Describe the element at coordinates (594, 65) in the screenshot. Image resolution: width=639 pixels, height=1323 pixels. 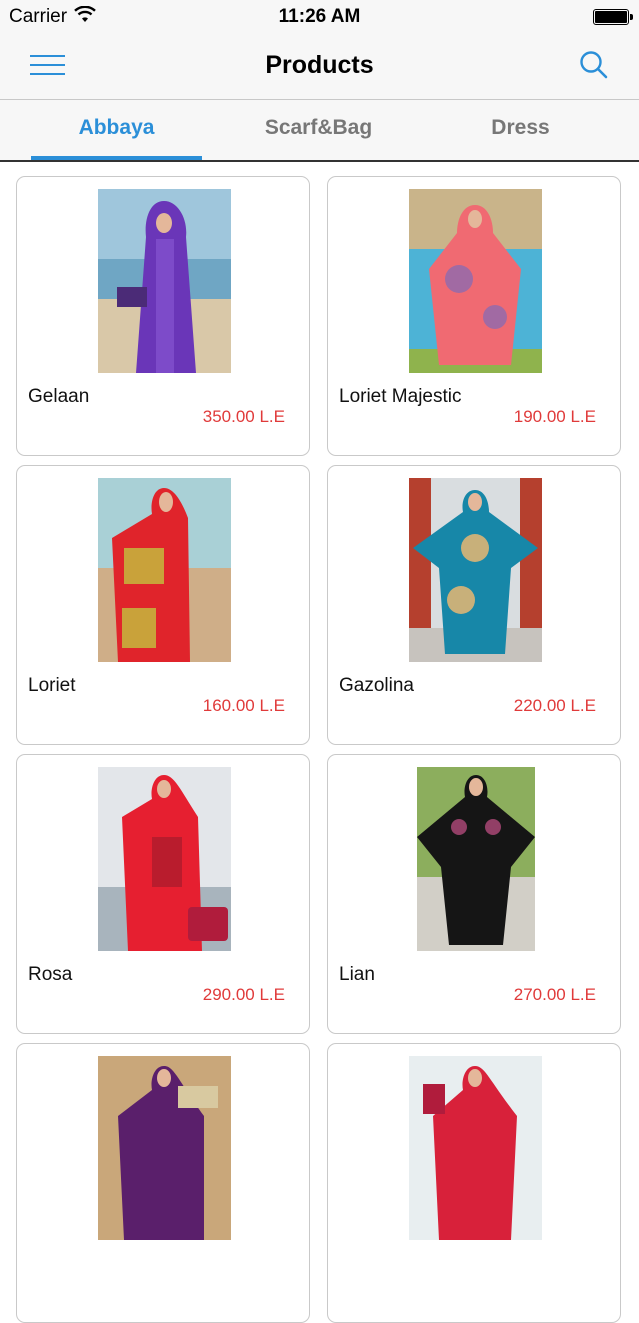
I see `search-icon` at that location.